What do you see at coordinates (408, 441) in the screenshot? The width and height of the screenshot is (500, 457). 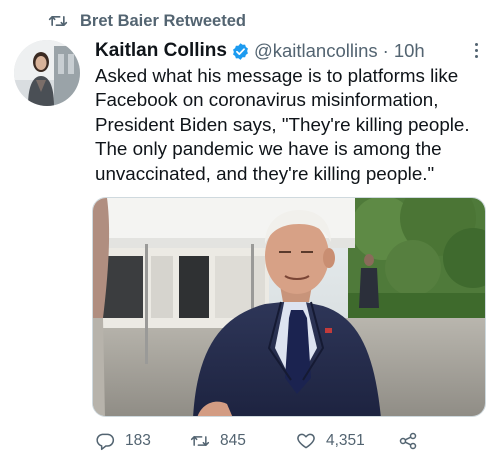 I see `share-icon` at bounding box center [408, 441].